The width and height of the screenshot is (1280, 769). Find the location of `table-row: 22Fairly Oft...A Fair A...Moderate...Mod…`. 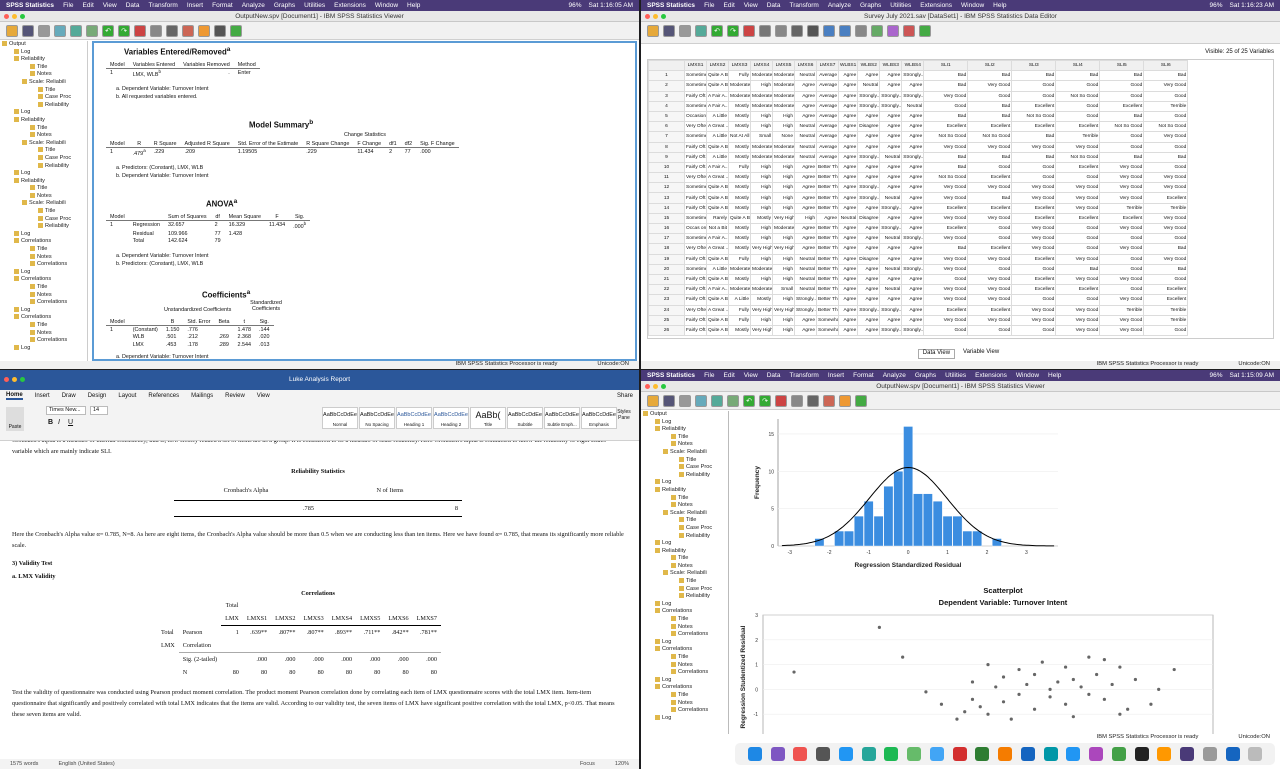

table-row: 22Fairly Oft...A Fair A...Moderate...Mod… is located at coordinates (918, 290).